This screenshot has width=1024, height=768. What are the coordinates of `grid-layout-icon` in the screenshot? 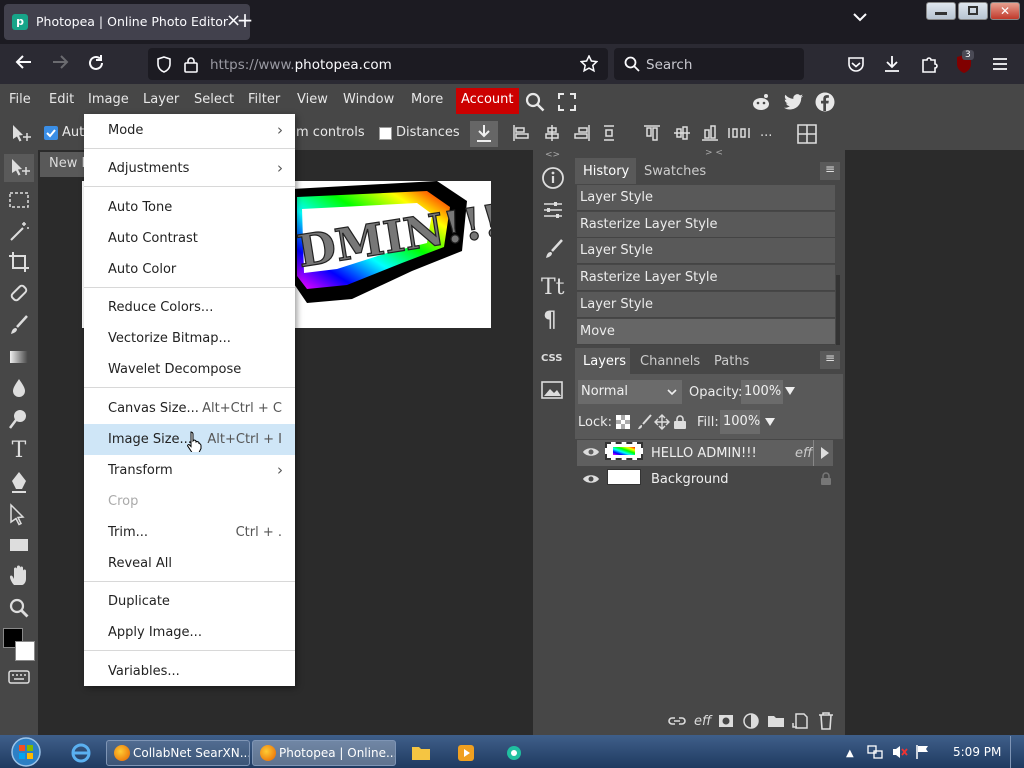 It's located at (807, 134).